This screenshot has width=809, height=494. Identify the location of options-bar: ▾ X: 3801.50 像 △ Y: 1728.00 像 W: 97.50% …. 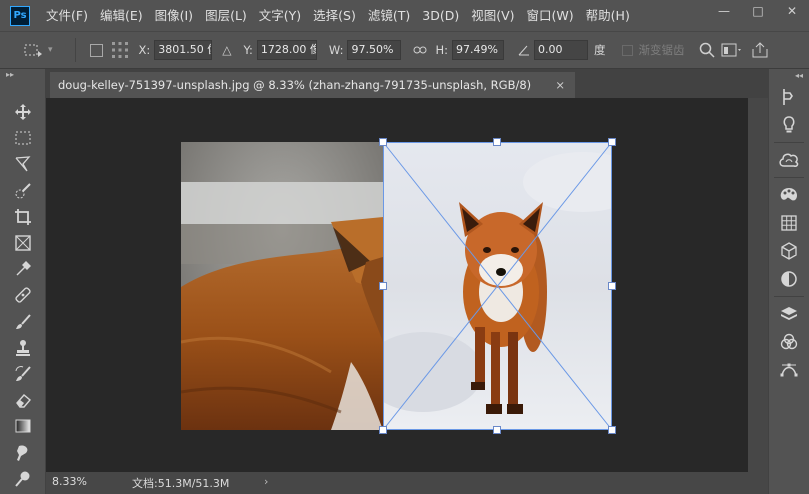
(404, 50).